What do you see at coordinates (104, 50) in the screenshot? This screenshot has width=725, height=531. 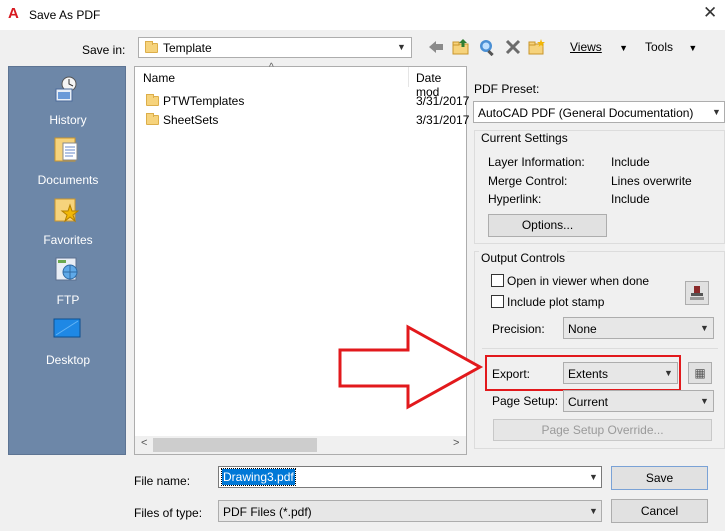 I see `save-in-label: Save in:` at bounding box center [104, 50].